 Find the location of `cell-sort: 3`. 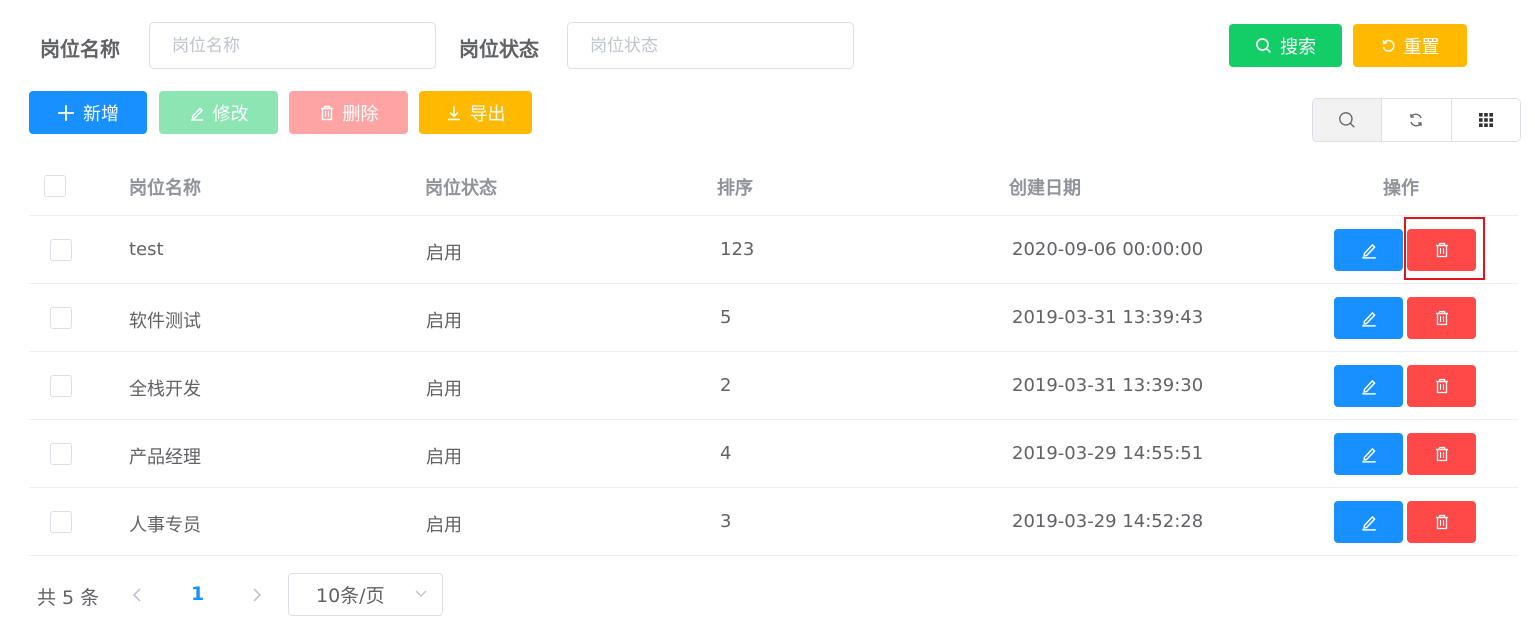

cell-sort: 3 is located at coordinates (726, 521).